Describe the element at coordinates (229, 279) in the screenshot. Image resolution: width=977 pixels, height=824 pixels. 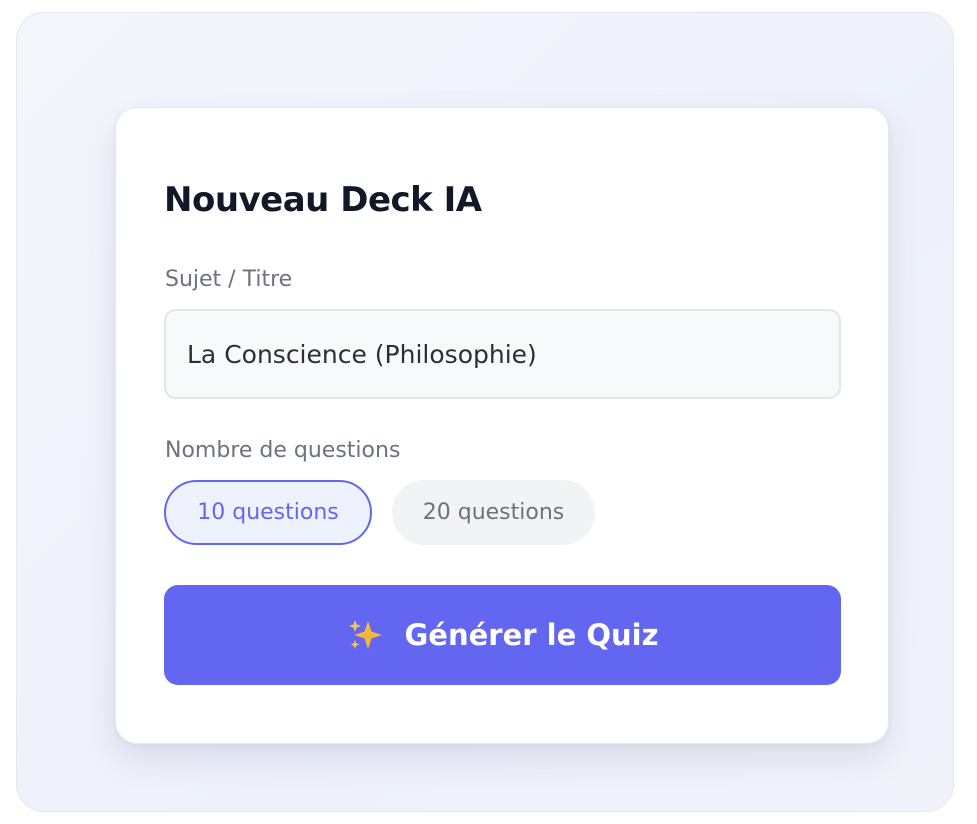
I see `subject-label: Sujet / Titre` at that location.